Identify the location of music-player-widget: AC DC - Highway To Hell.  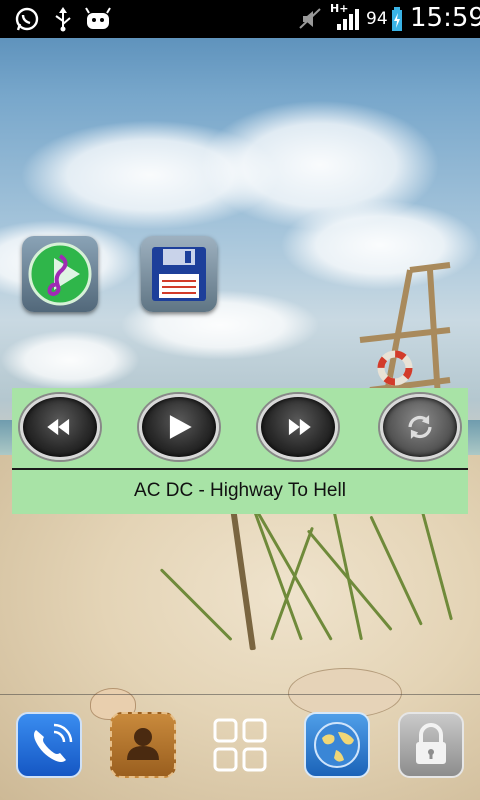
(240, 451).